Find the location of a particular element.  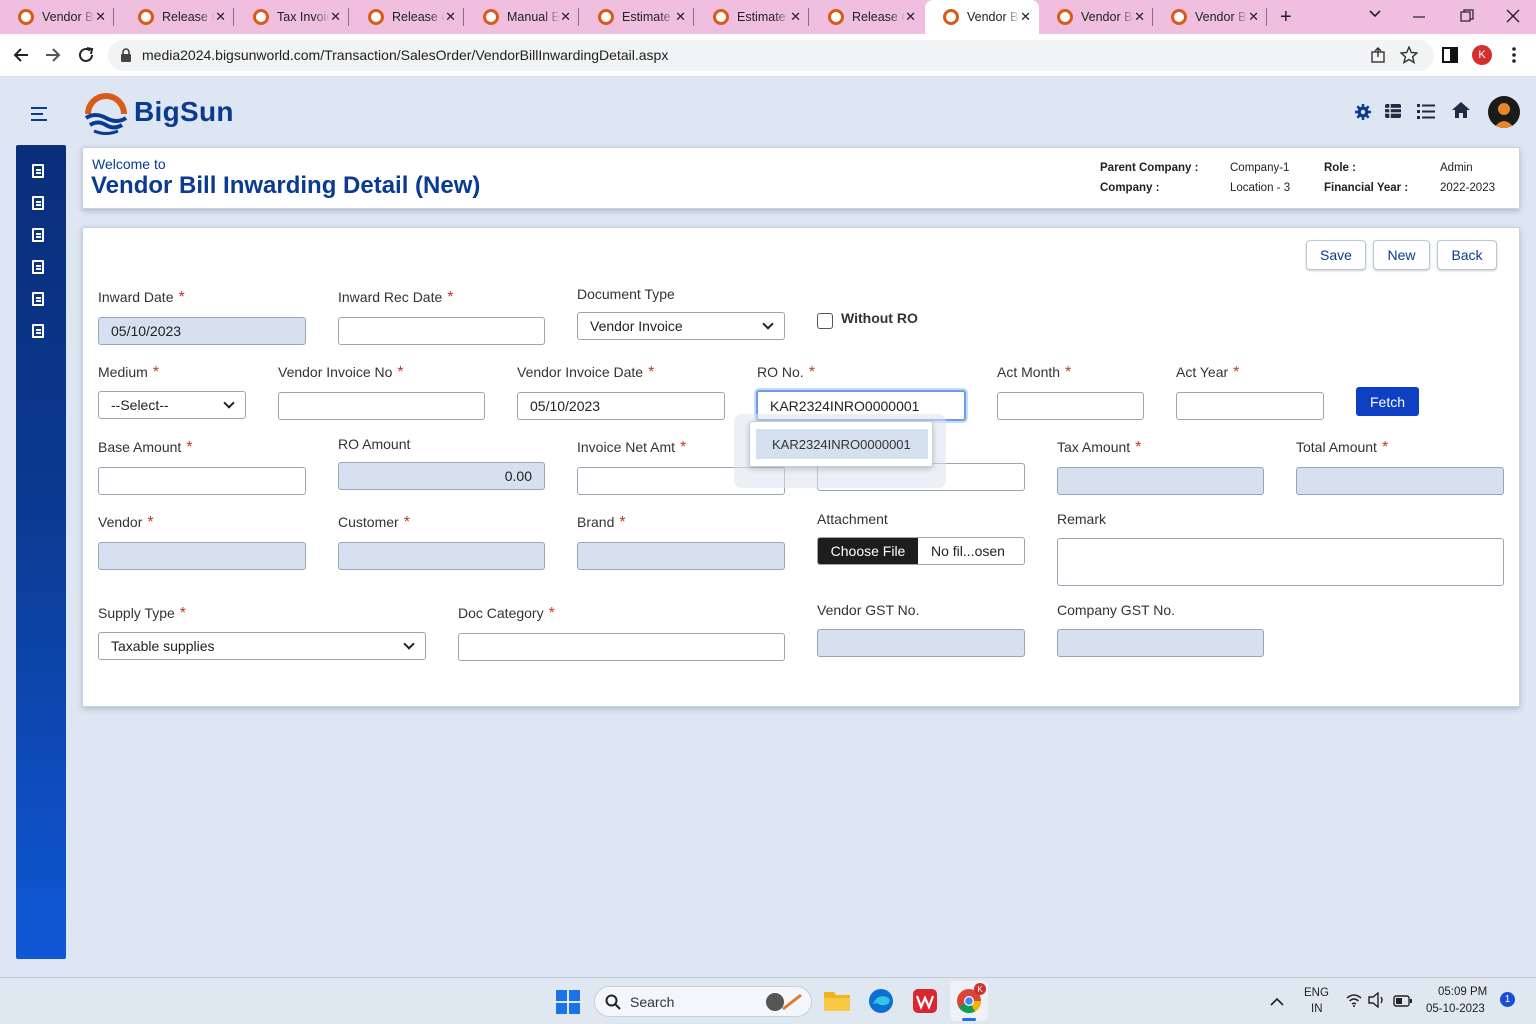

medium-select: --Select-- is located at coordinates (172, 405).